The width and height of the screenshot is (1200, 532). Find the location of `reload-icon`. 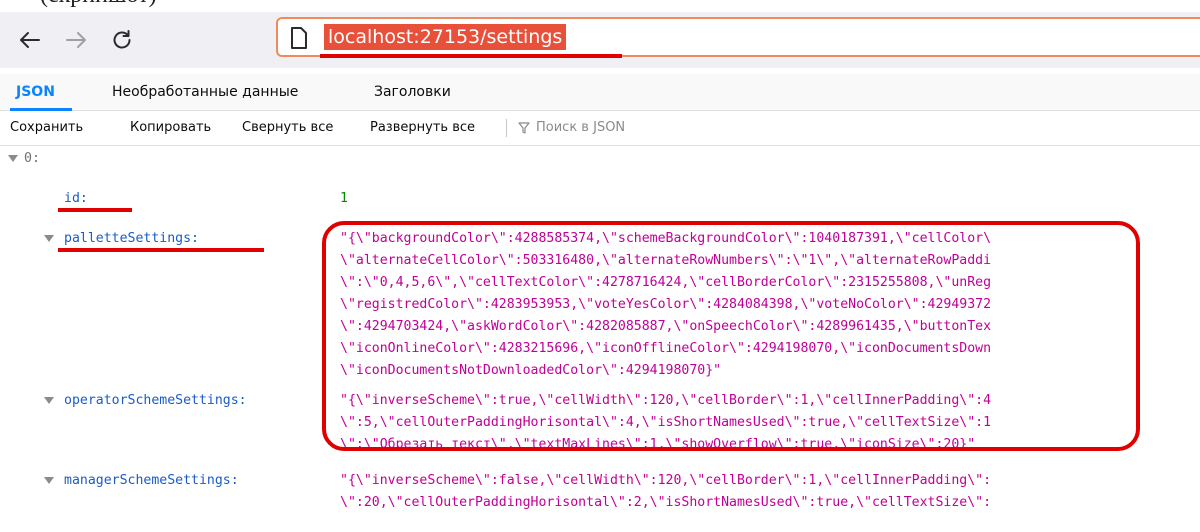

reload-icon is located at coordinates (122, 39).